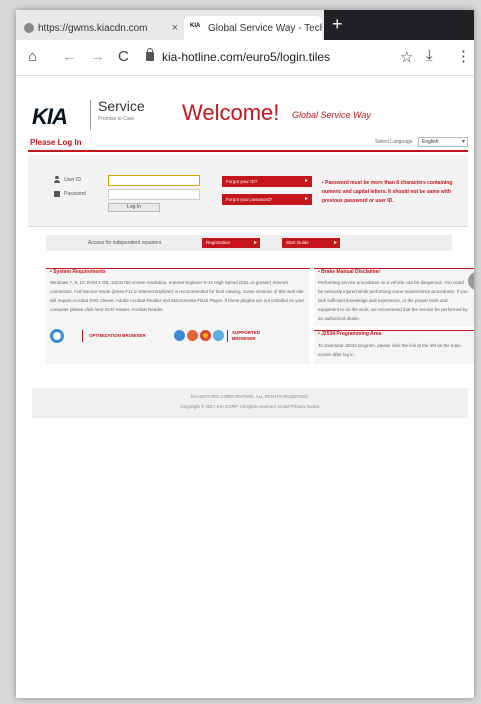  Describe the element at coordinates (72, 180) in the screenshot. I see `user-id-label: User ID` at that location.